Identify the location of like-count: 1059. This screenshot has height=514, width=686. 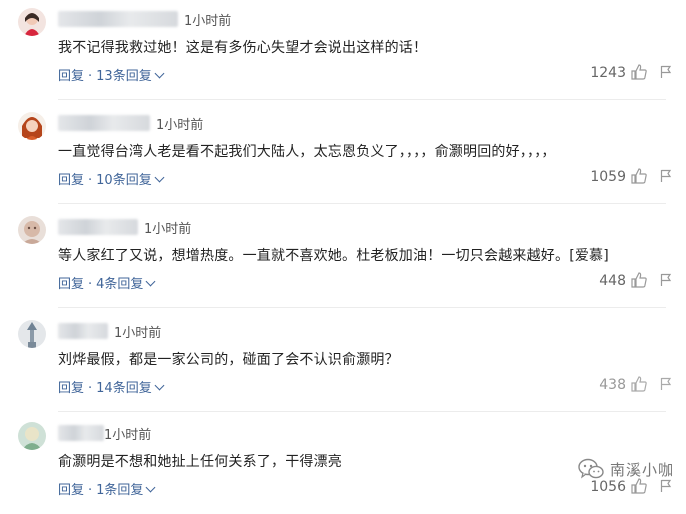
(608, 177).